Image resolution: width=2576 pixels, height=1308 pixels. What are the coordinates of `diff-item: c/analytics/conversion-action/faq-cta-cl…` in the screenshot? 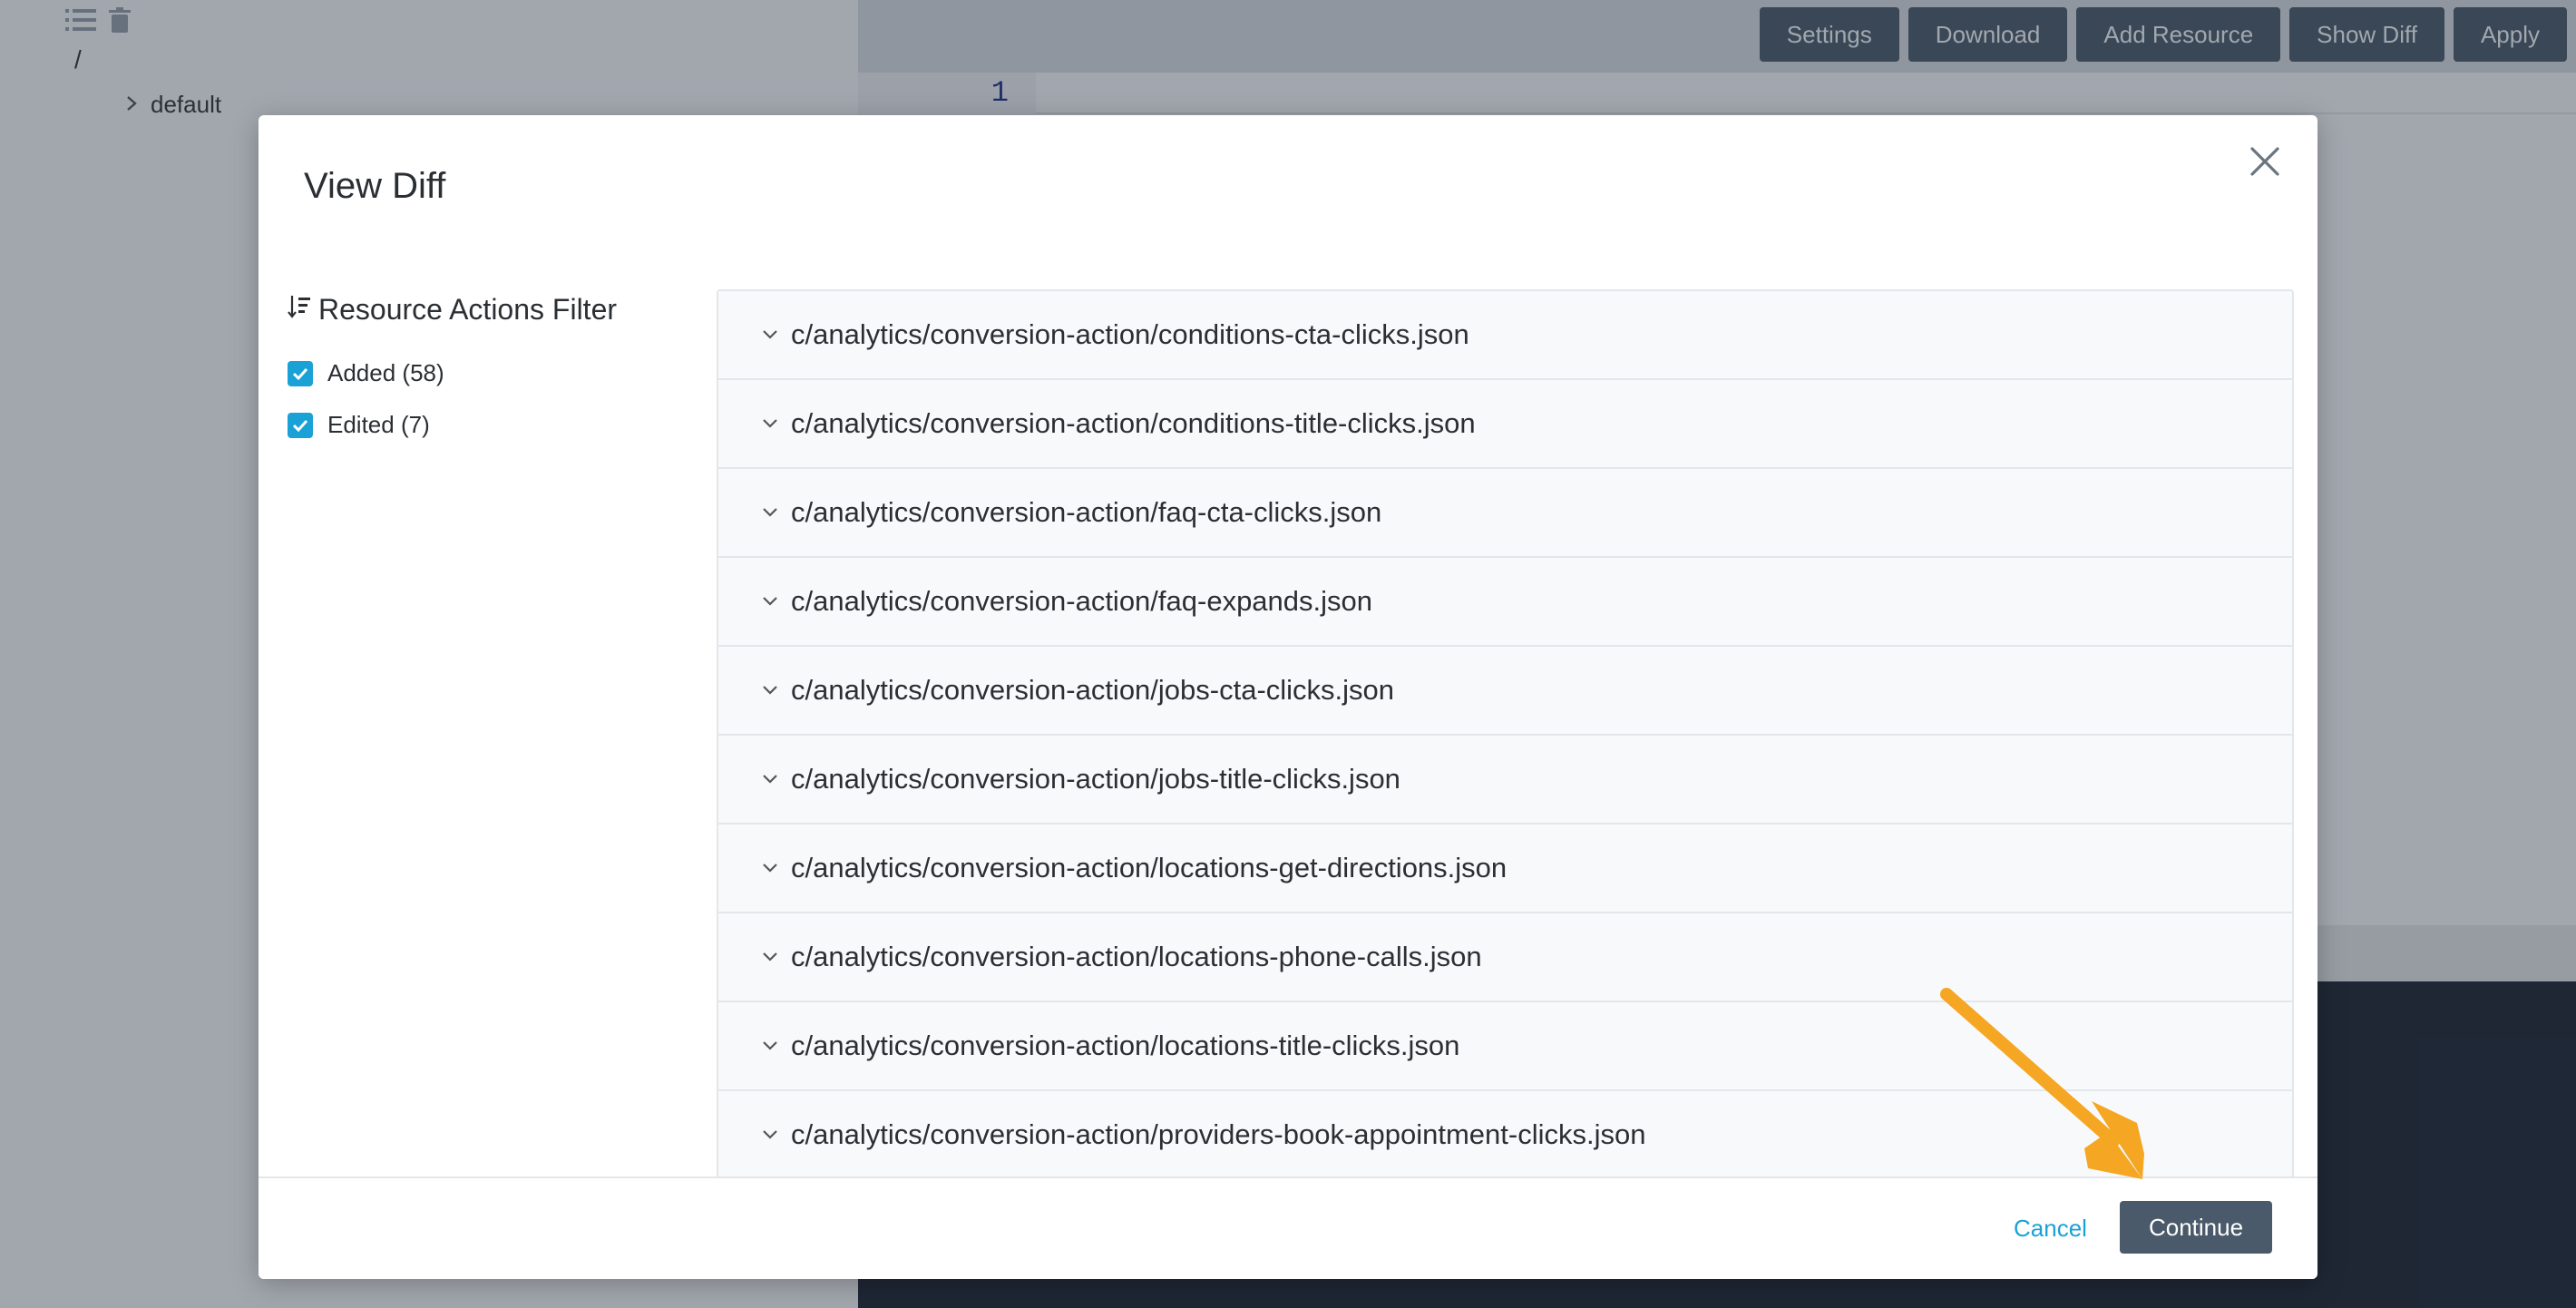 It's located at (1505, 514).